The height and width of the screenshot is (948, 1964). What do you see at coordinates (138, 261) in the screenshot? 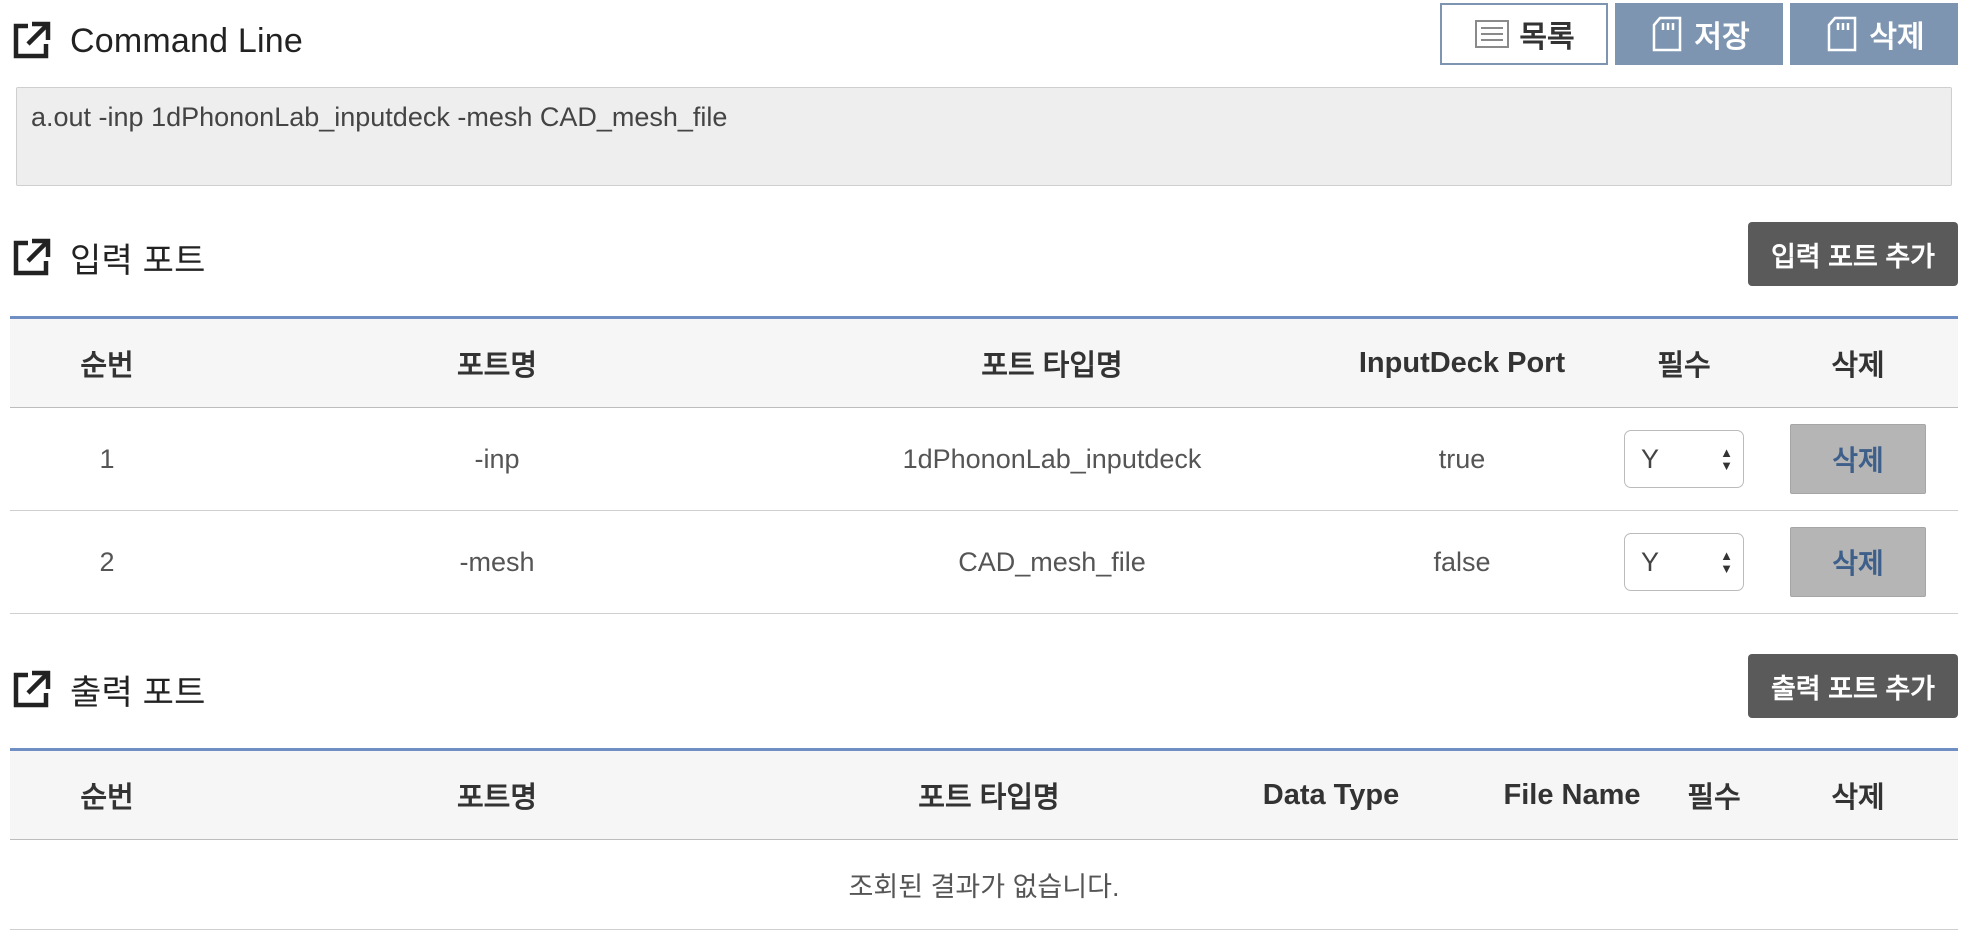
I see `input-ports-title: 입력 포트` at bounding box center [138, 261].